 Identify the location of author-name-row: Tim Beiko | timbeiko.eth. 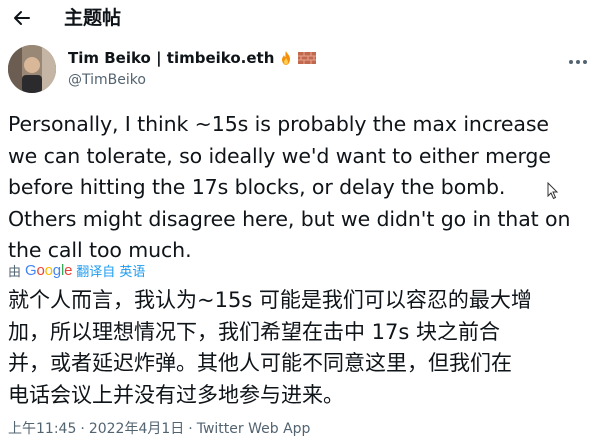
(192, 58).